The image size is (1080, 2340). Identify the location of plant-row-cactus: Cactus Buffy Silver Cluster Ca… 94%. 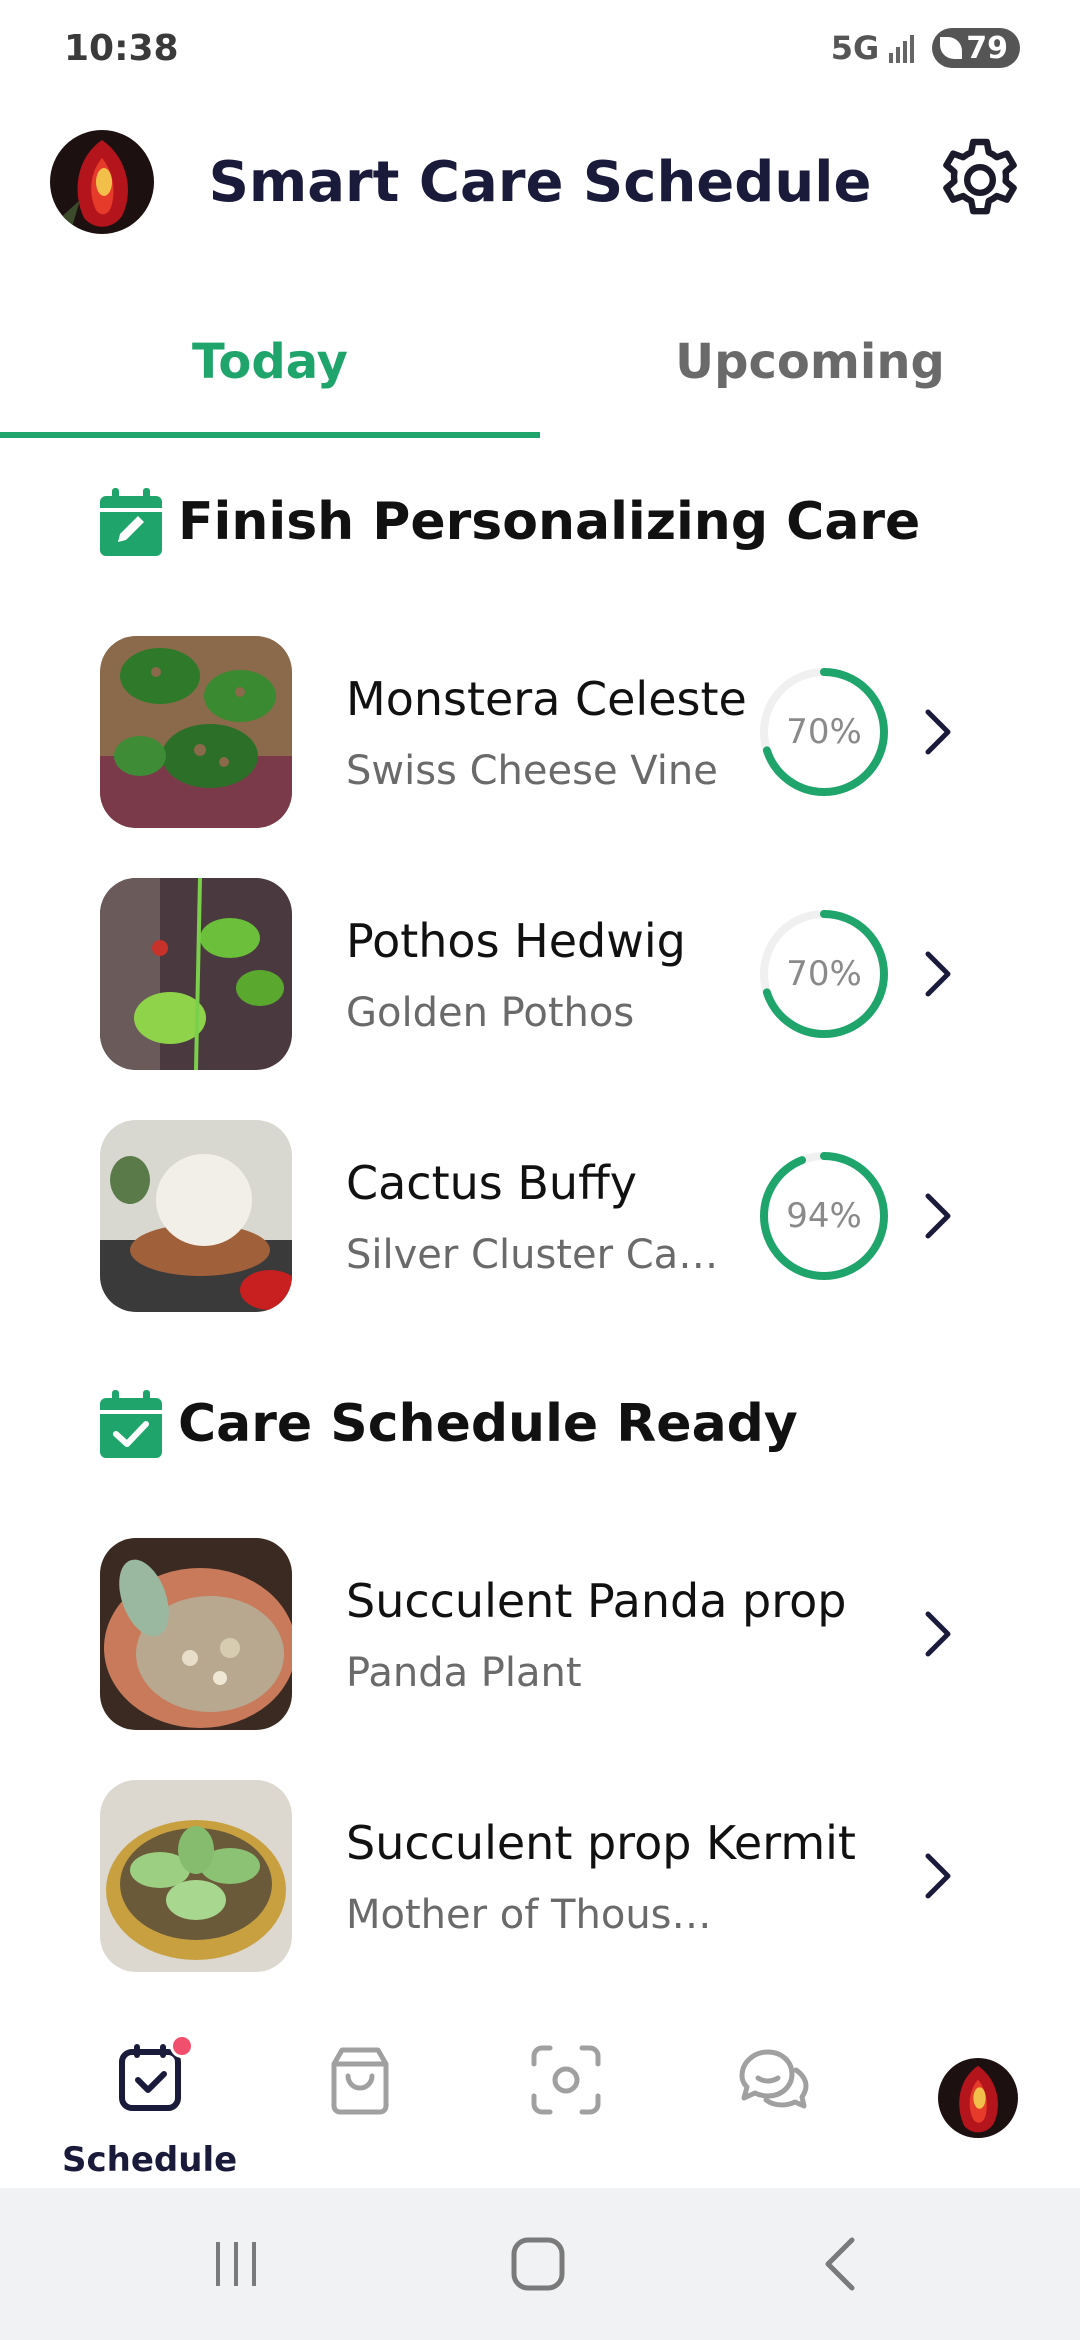
(540, 1220).